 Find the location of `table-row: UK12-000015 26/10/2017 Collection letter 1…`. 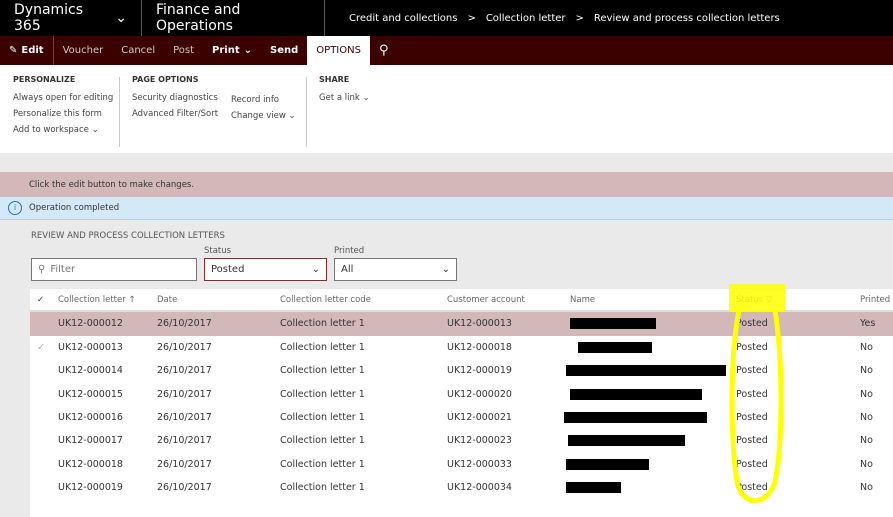

table-row: UK12-000015 26/10/2017 Collection letter 1… is located at coordinates (461, 394).